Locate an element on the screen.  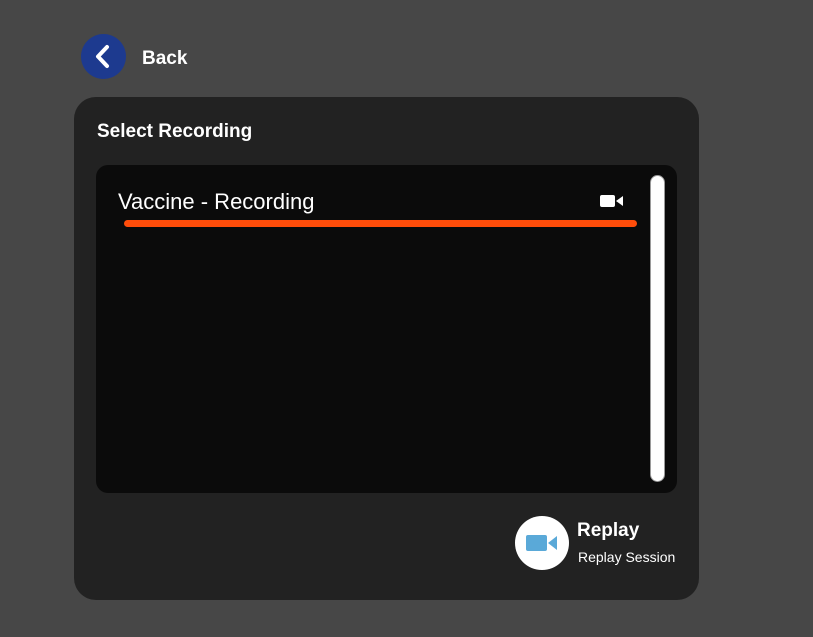
panel-title: Select Recording is located at coordinates (175, 131).